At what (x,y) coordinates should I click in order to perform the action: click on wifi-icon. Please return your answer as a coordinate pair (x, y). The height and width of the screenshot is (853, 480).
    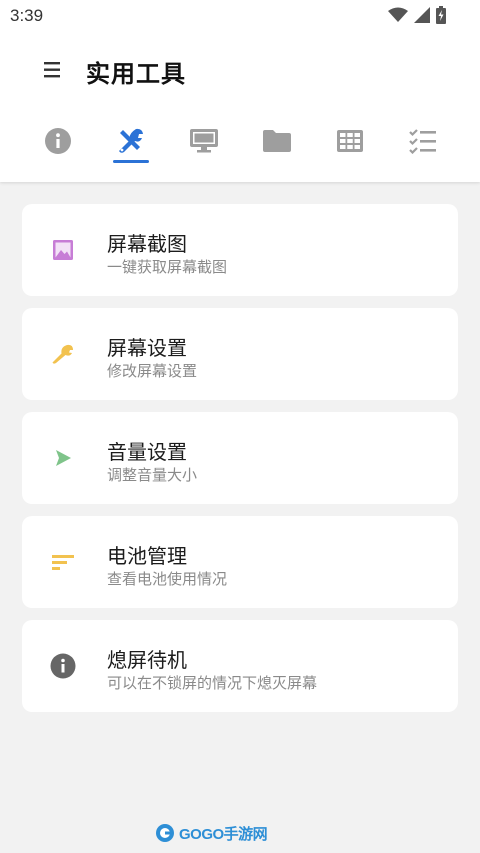
    Looking at the image, I should click on (398, 14).